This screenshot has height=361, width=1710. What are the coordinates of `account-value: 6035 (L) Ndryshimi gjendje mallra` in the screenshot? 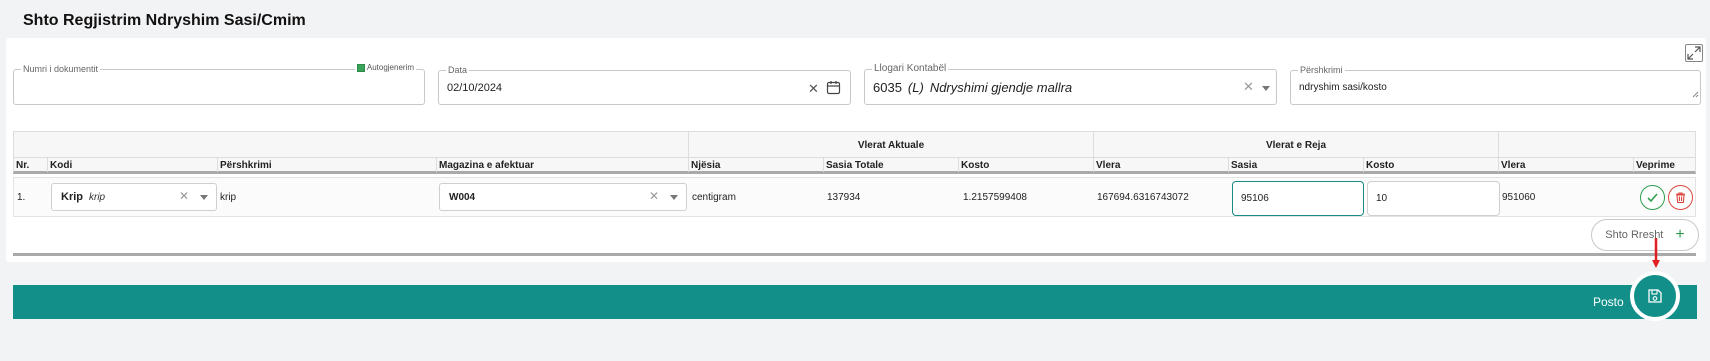 It's located at (972, 87).